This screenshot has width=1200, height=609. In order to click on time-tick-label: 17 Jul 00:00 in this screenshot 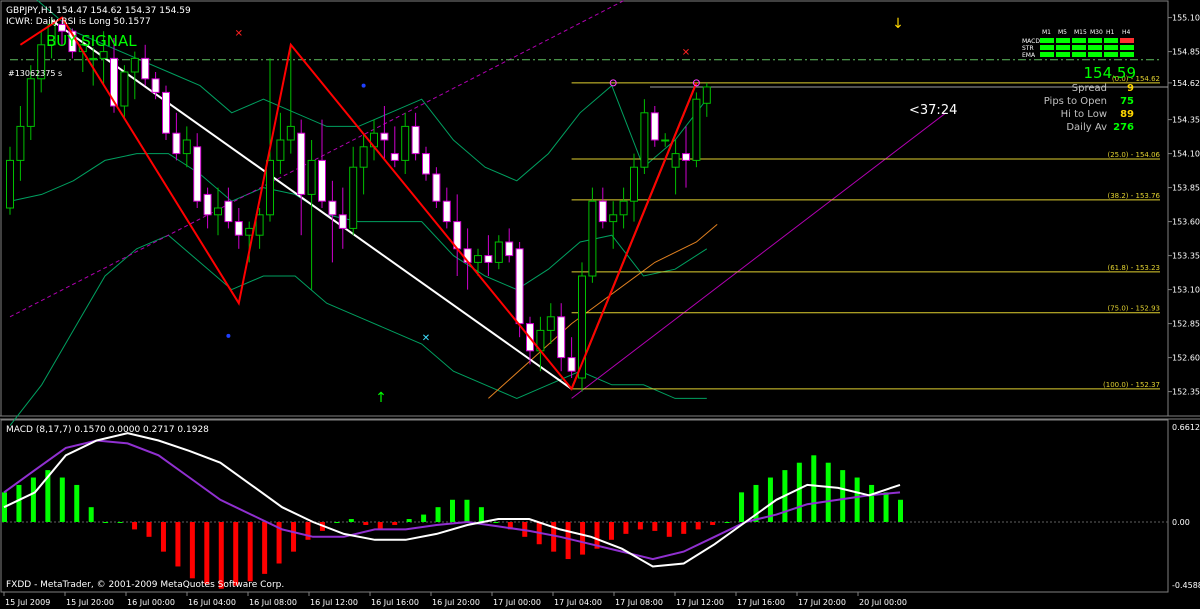, I will do `click(517, 602)`.